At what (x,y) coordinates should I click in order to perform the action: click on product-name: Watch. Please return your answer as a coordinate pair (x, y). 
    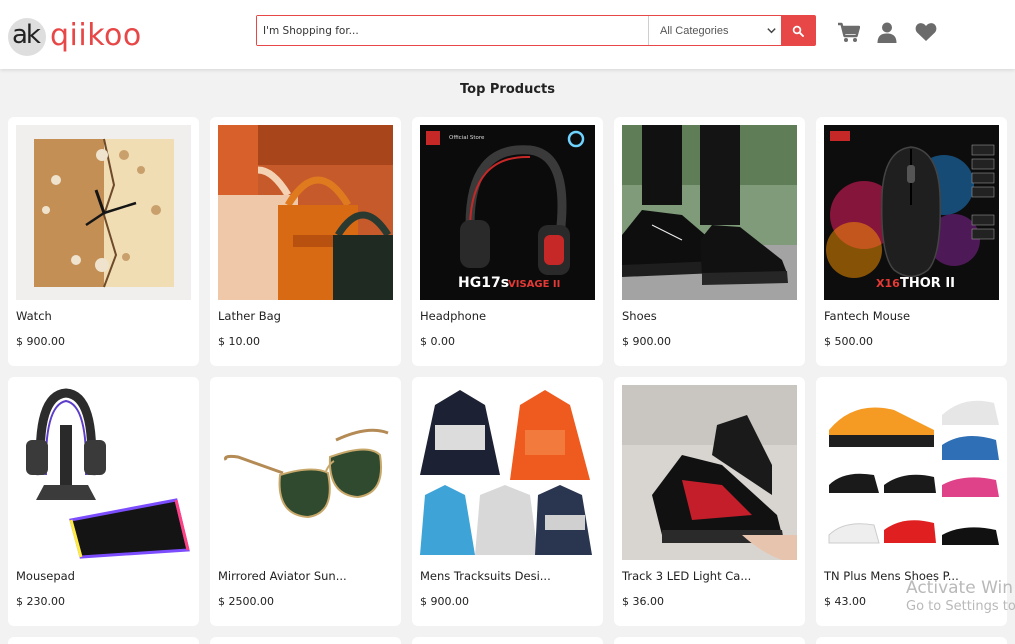
    Looking at the image, I should click on (103, 316).